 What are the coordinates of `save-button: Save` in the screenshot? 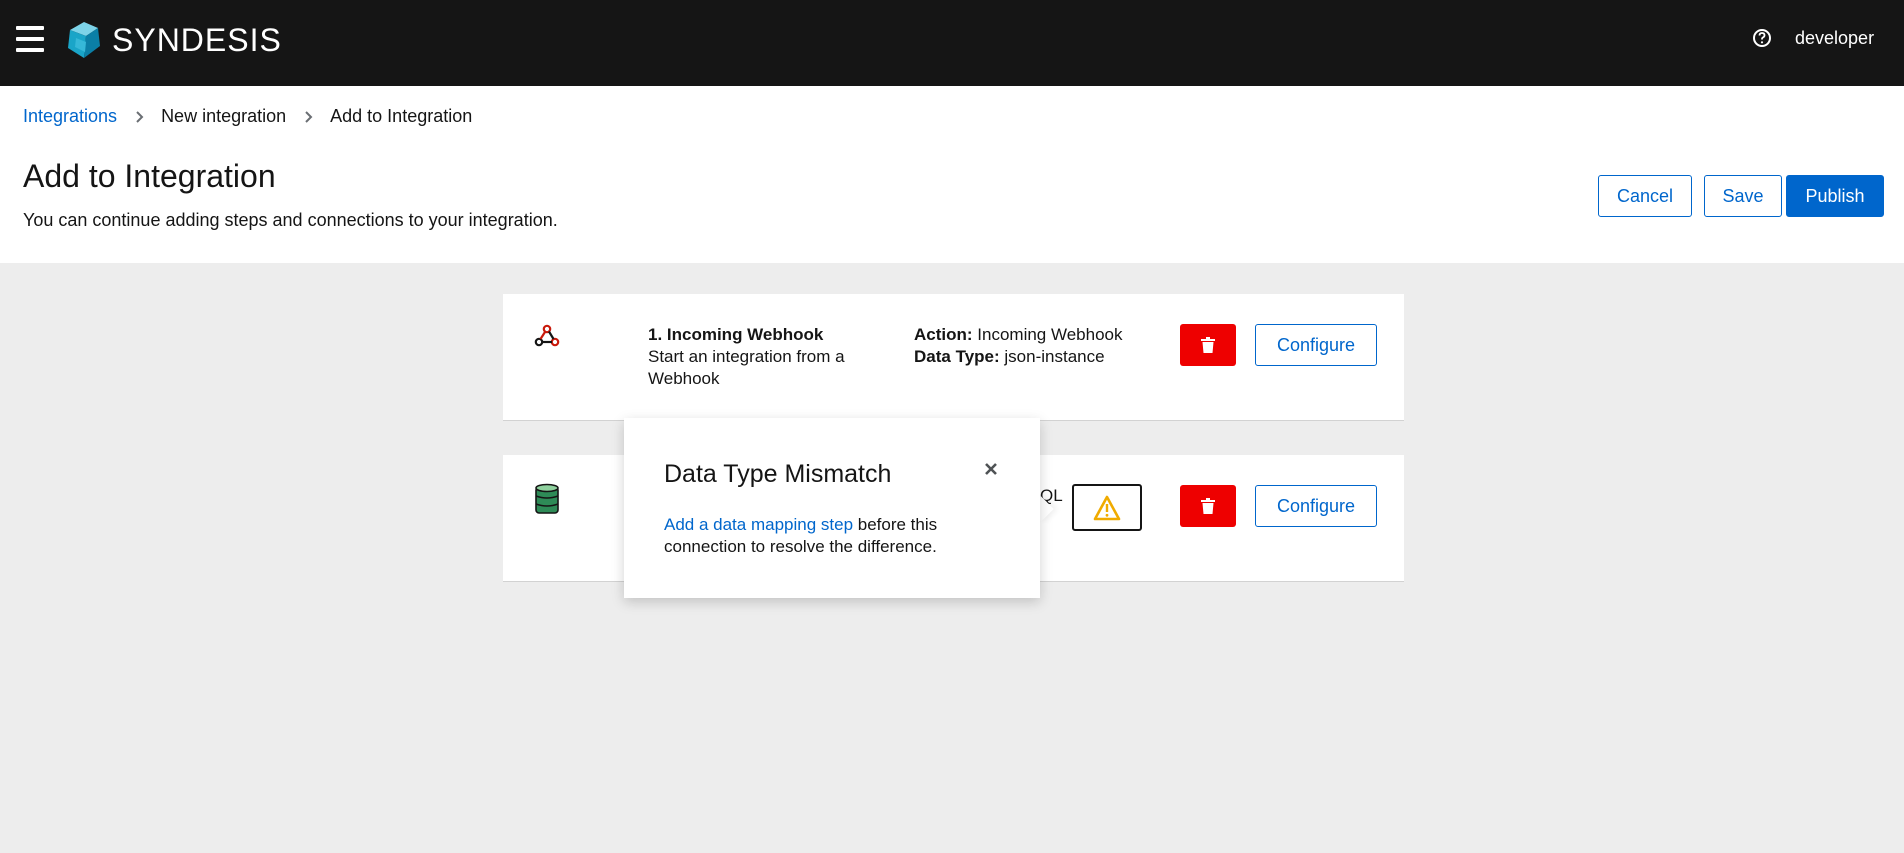 It's located at (1743, 196).